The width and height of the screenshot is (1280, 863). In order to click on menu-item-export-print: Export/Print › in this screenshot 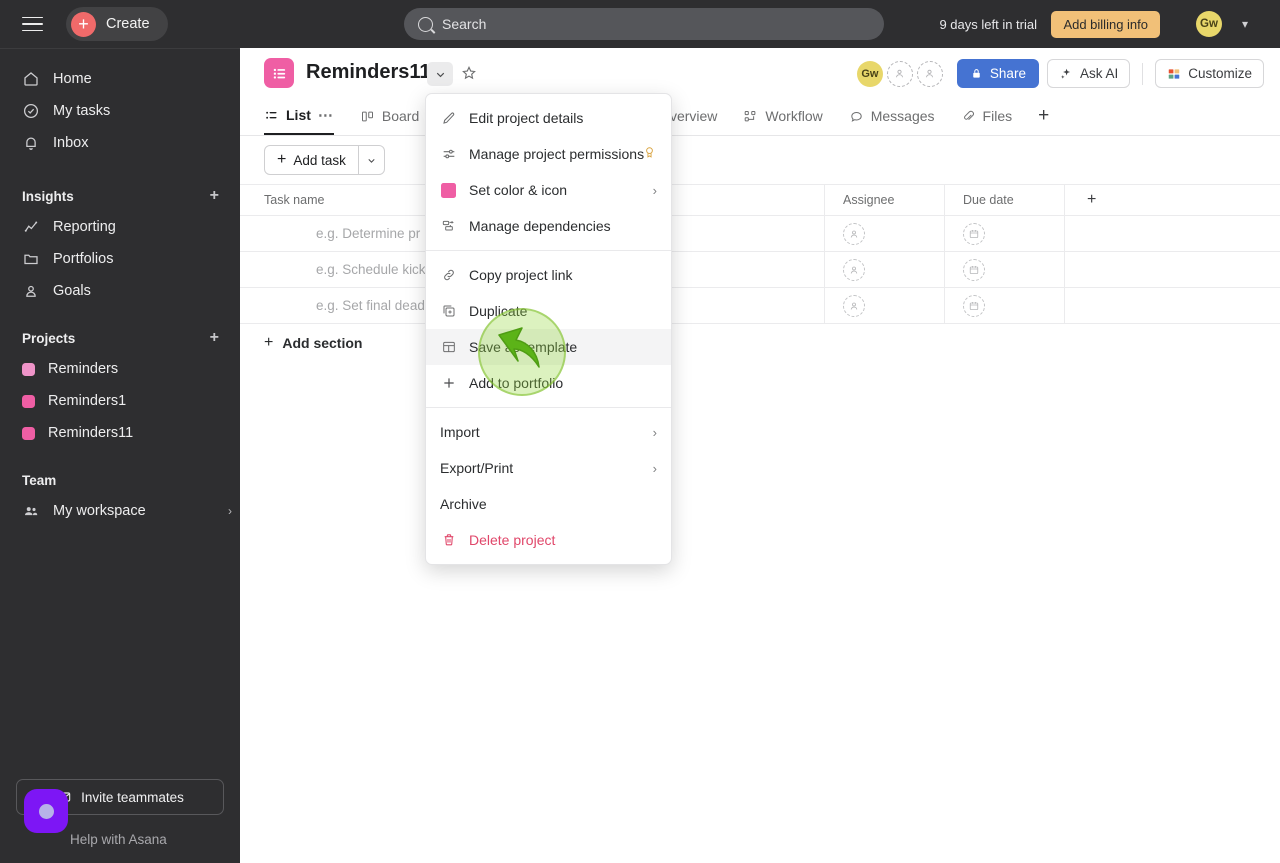, I will do `click(548, 468)`.